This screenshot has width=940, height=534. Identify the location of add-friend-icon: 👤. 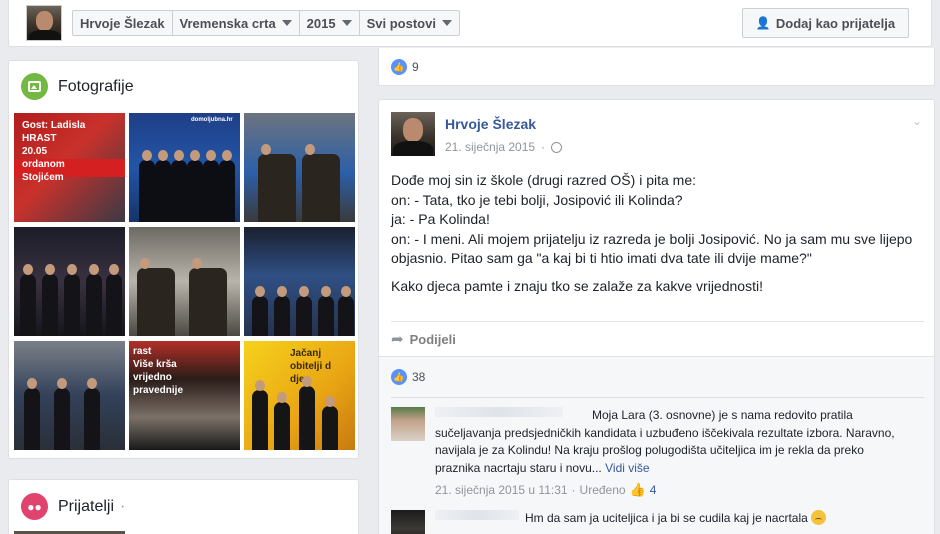
(763, 23).